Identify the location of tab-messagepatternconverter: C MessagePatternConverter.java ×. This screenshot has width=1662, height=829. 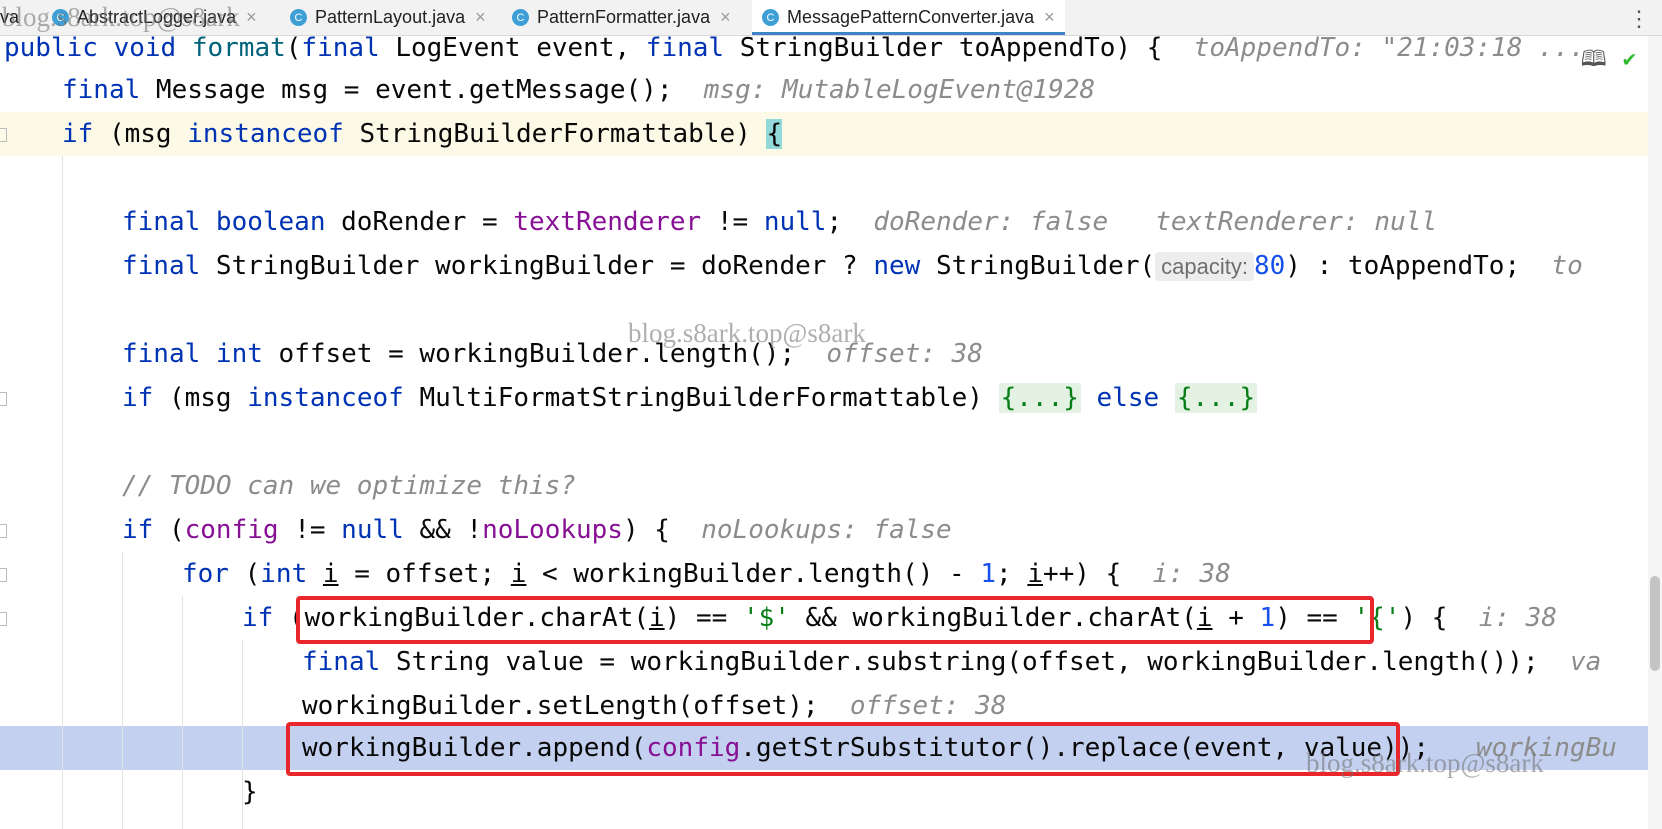
(908, 17).